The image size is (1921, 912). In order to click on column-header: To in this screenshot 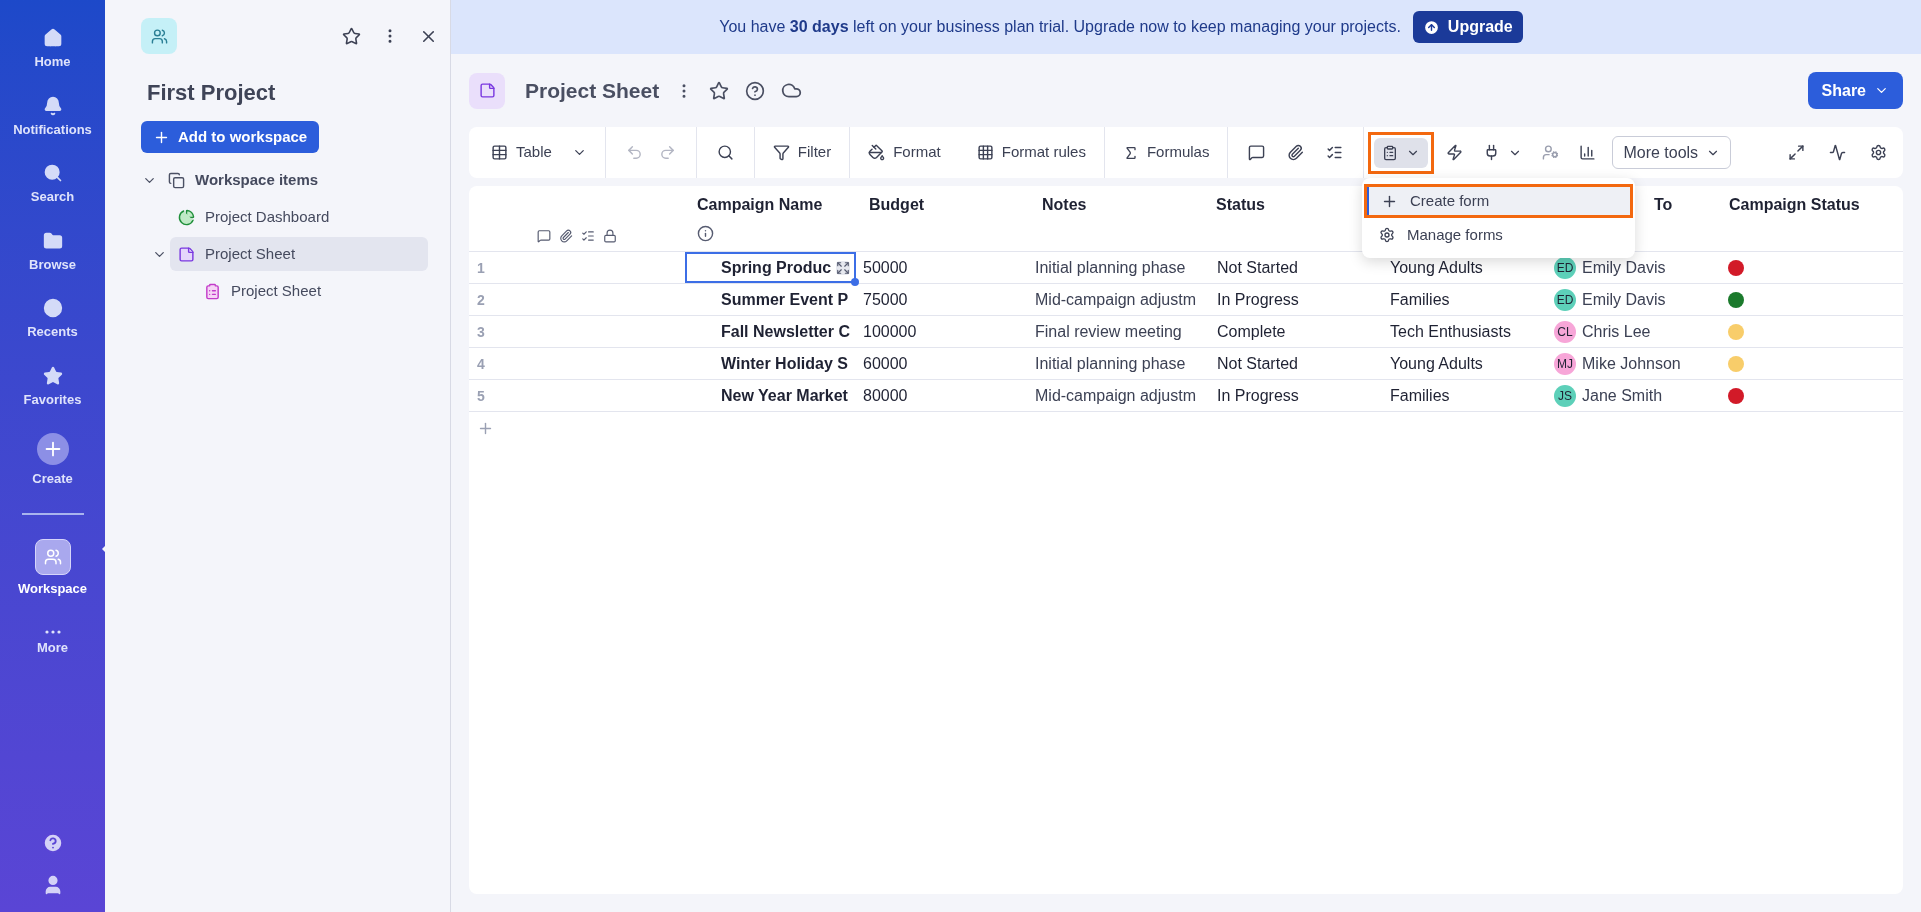, I will do `click(1663, 205)`.